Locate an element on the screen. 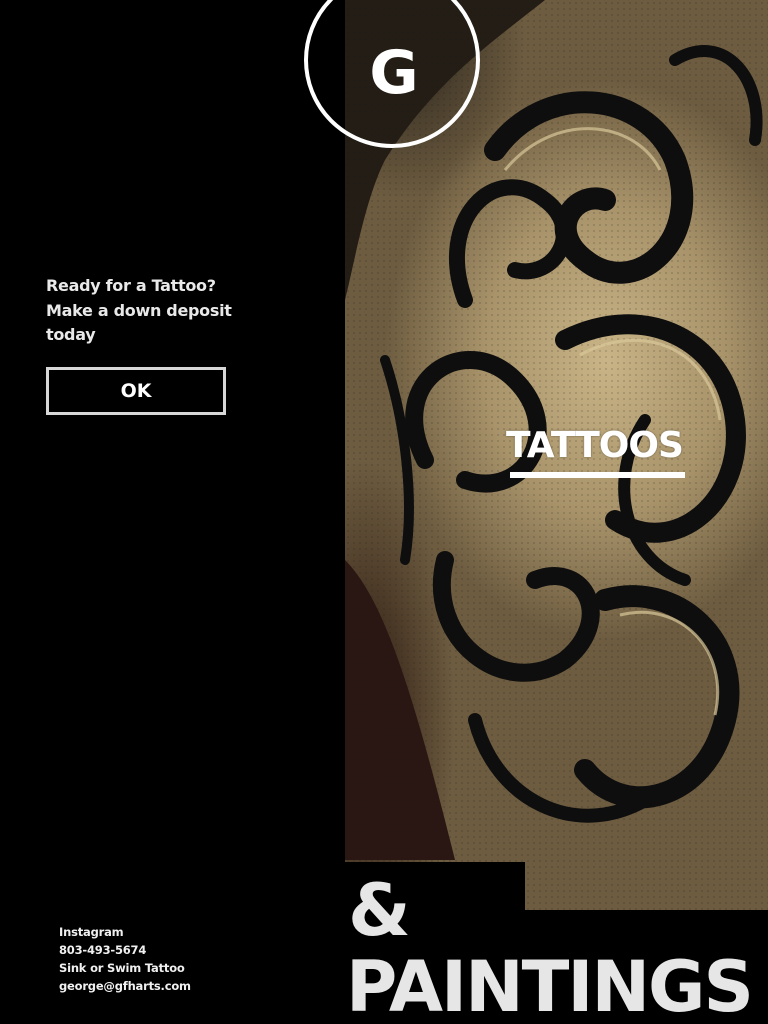 The width and height of the screenshot is (768, 1024). promo-line-3: today is located at coordinates (71, 334).